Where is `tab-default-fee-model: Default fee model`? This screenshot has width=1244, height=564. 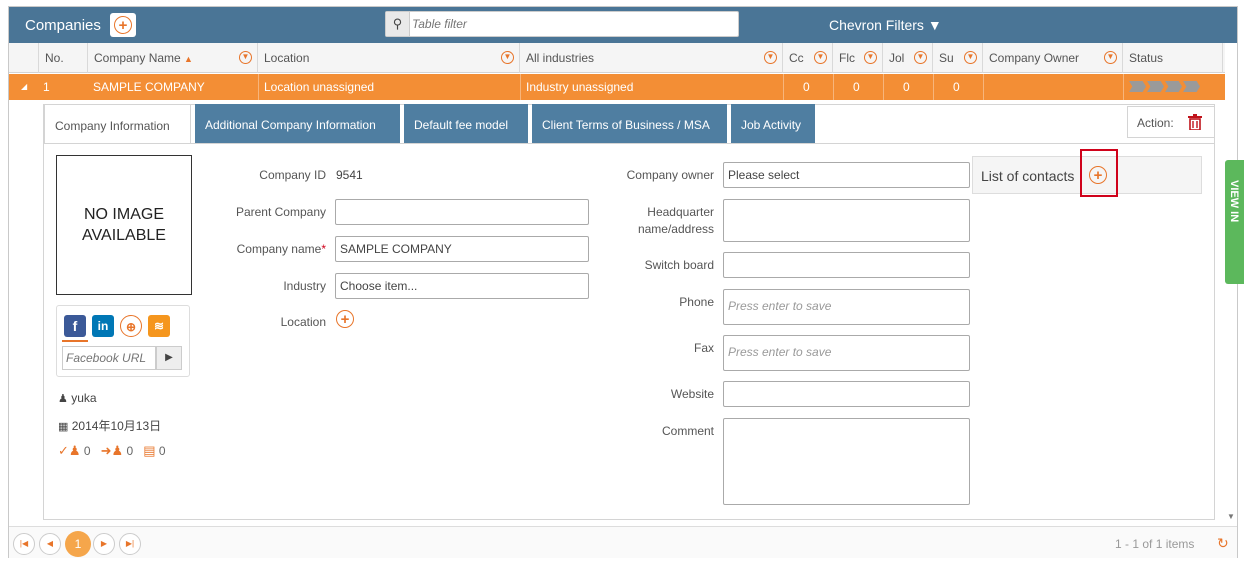
tab-default-fee-model: Default fee model is located at coordinates (466, 124).